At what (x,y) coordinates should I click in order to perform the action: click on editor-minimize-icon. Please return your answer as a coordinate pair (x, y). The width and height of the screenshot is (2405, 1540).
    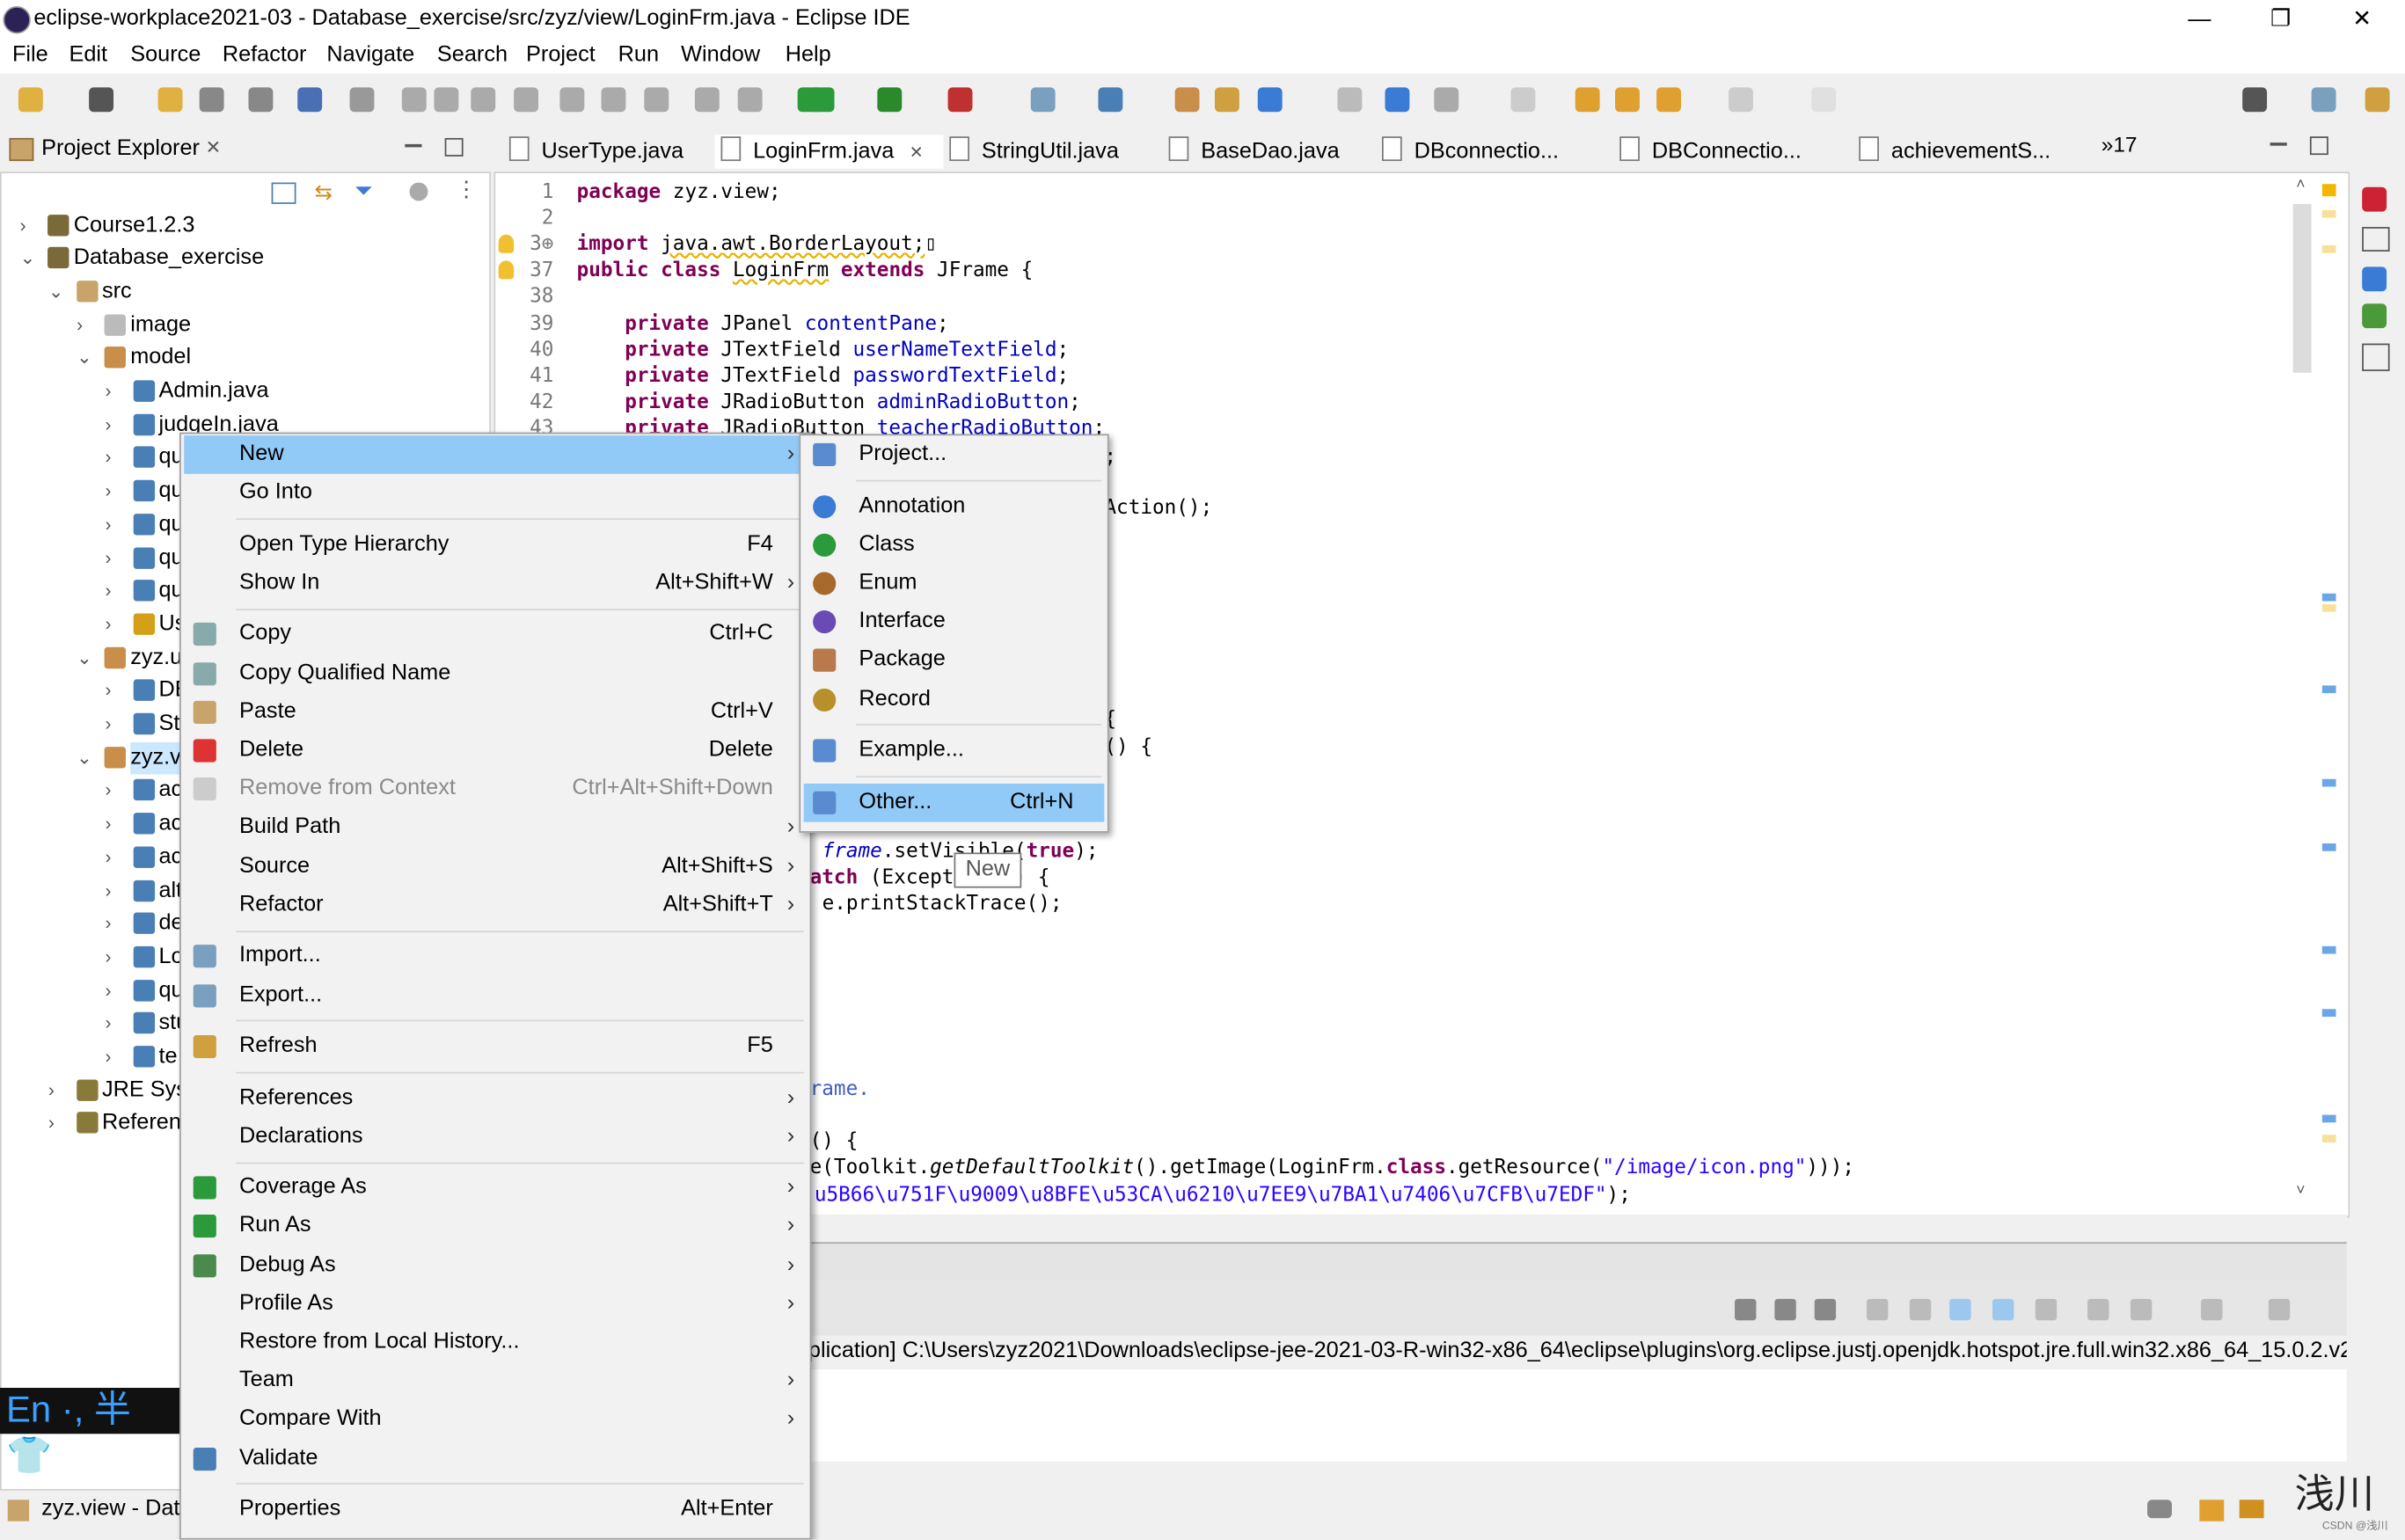
    Looking at the image, I should click on (2278, 144).